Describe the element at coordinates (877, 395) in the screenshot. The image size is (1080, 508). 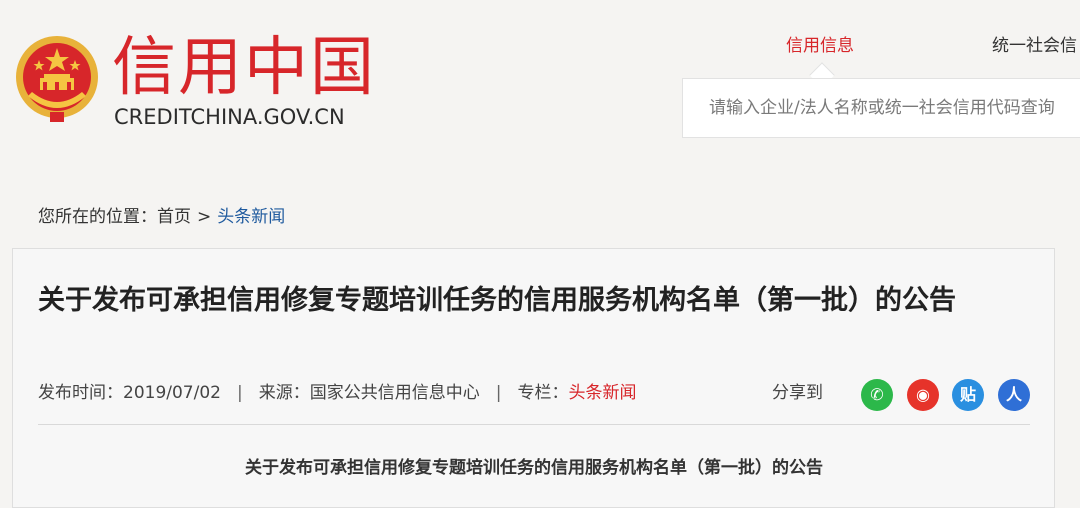
I see `wechat-share-icon: ✆` at that location.